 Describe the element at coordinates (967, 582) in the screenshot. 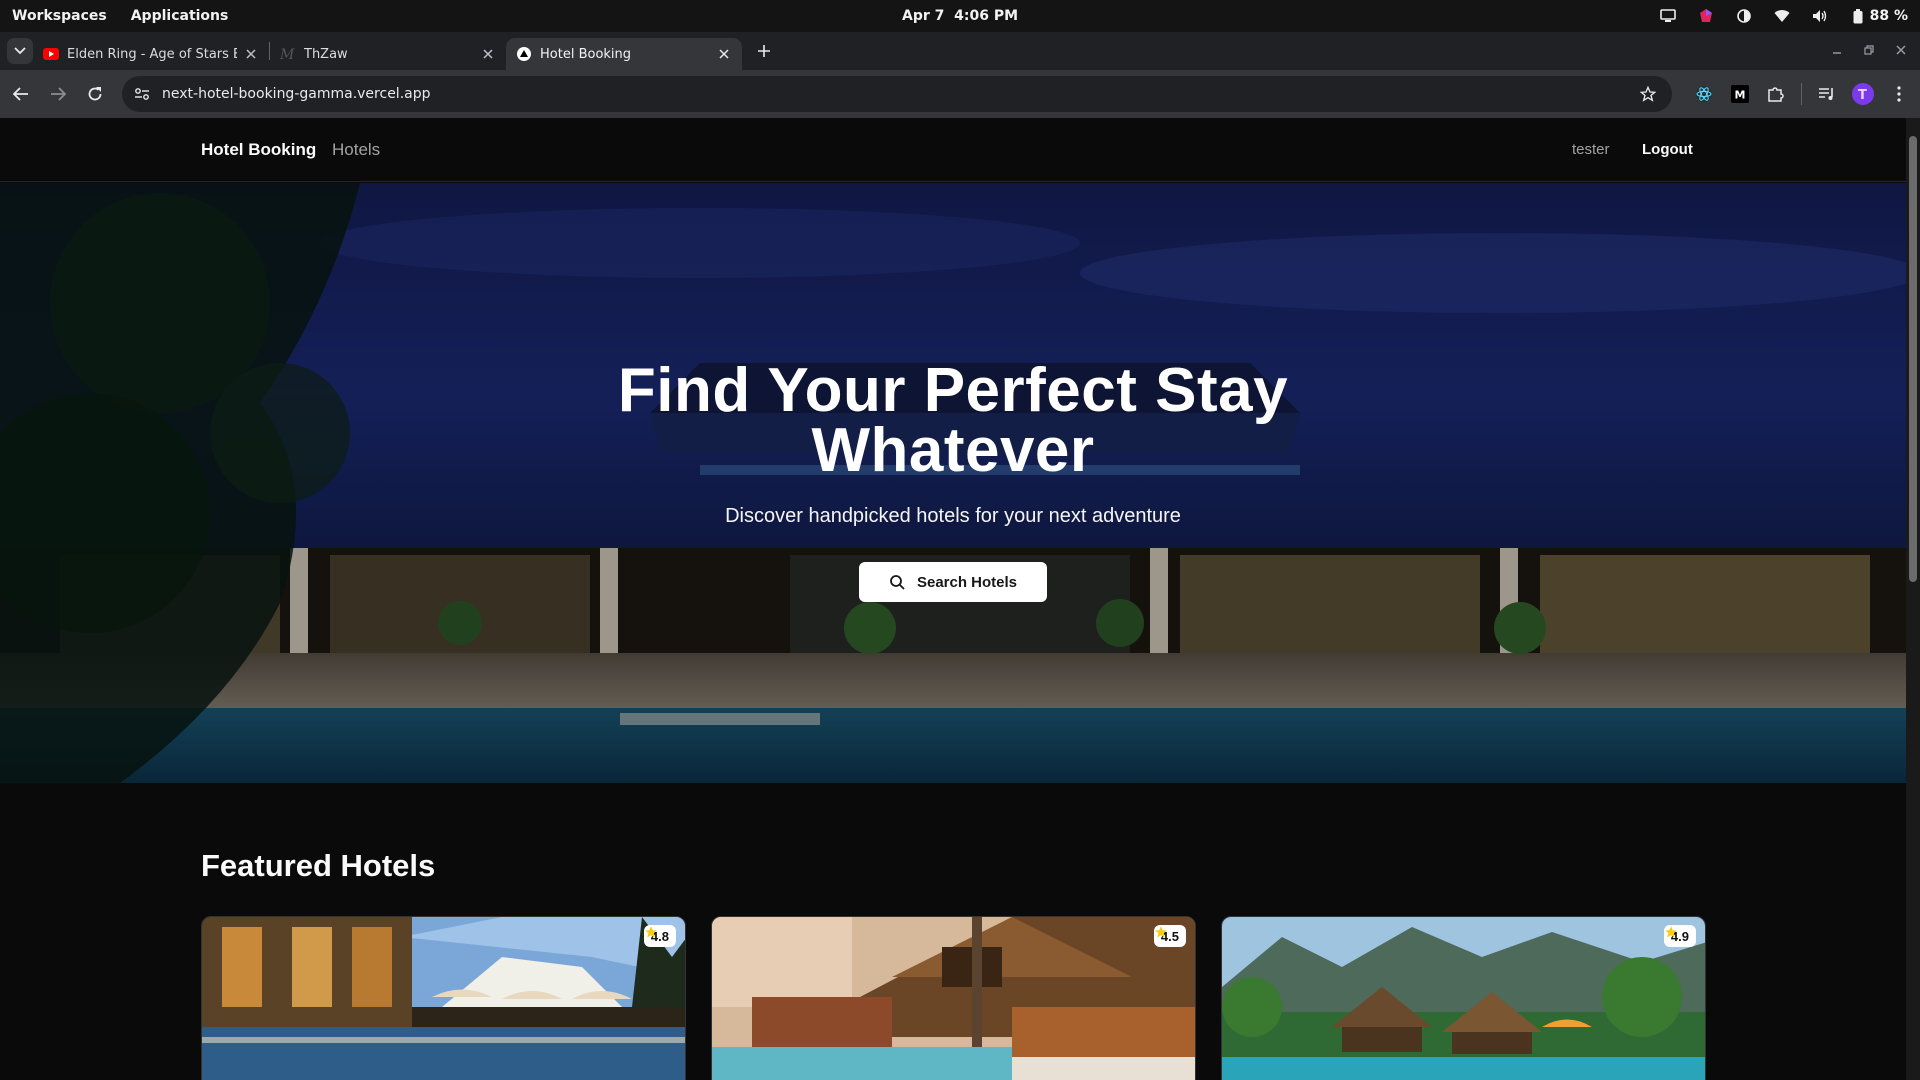

I see `search-hotels-label: Search Hotels` at that location.